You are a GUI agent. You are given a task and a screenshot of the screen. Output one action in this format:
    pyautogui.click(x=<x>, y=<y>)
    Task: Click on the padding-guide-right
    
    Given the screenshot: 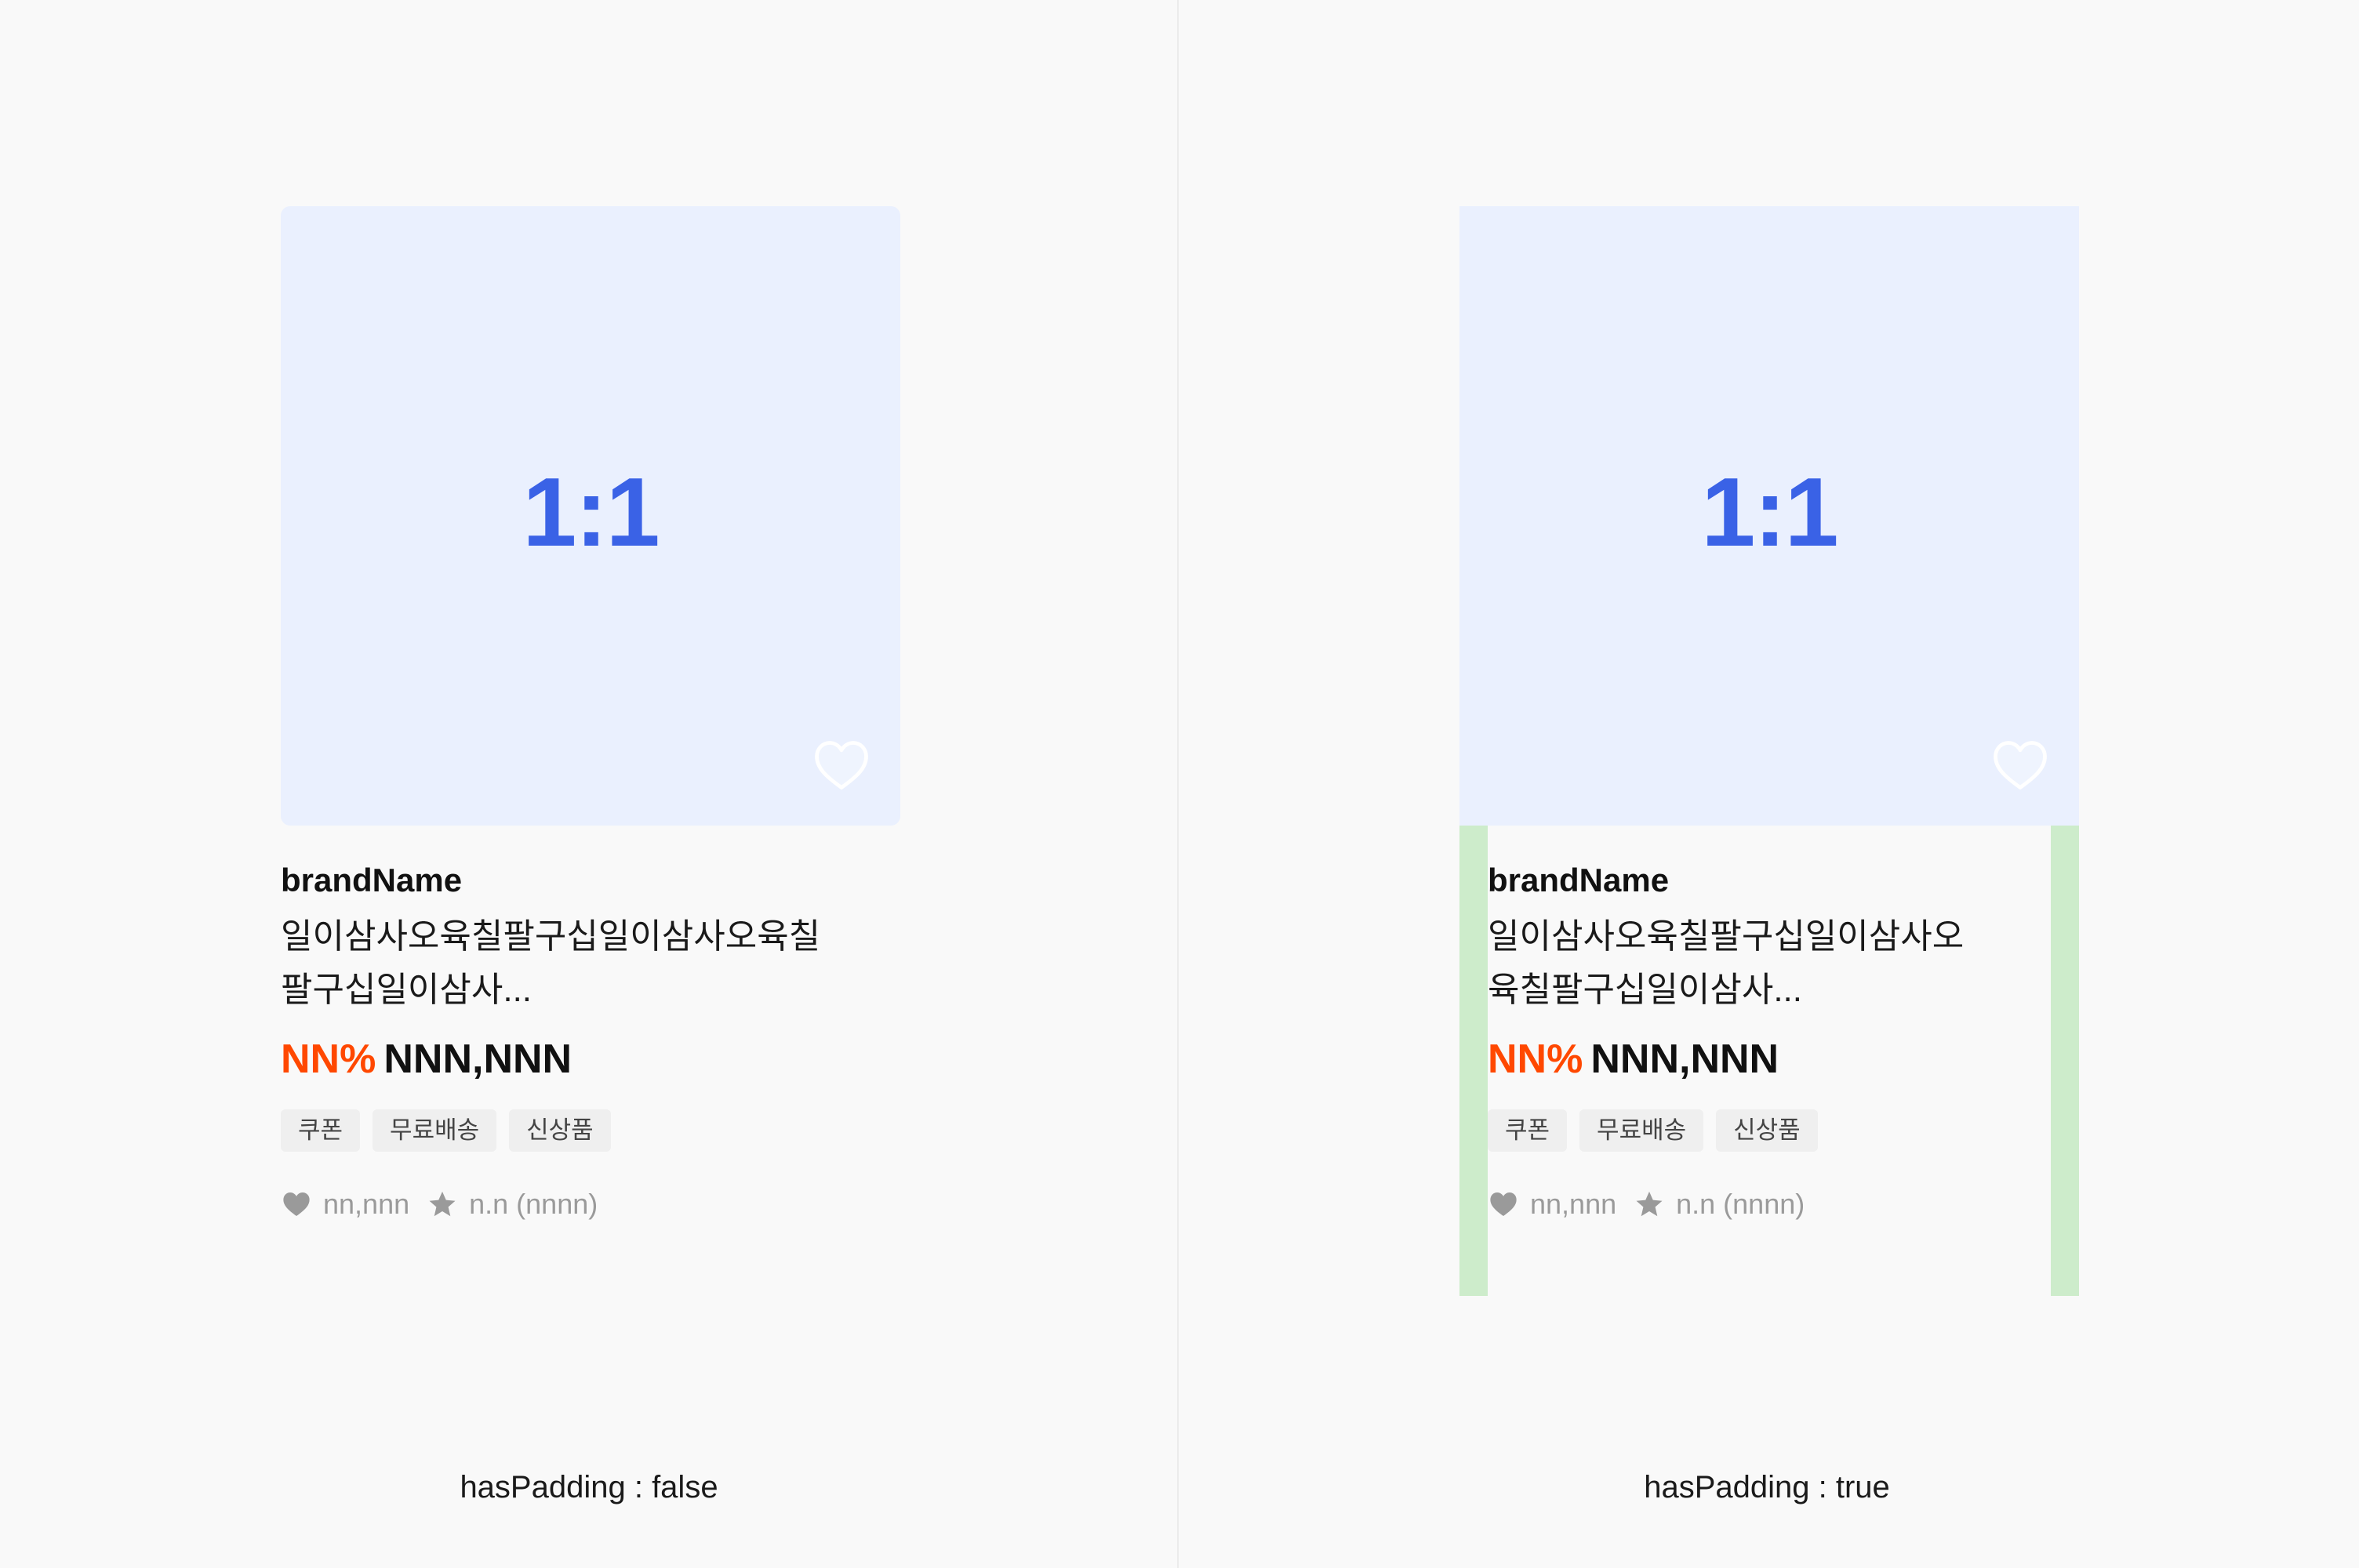 What is the action you would take?
    pyautogui.click(x=2065, y=1061)
    